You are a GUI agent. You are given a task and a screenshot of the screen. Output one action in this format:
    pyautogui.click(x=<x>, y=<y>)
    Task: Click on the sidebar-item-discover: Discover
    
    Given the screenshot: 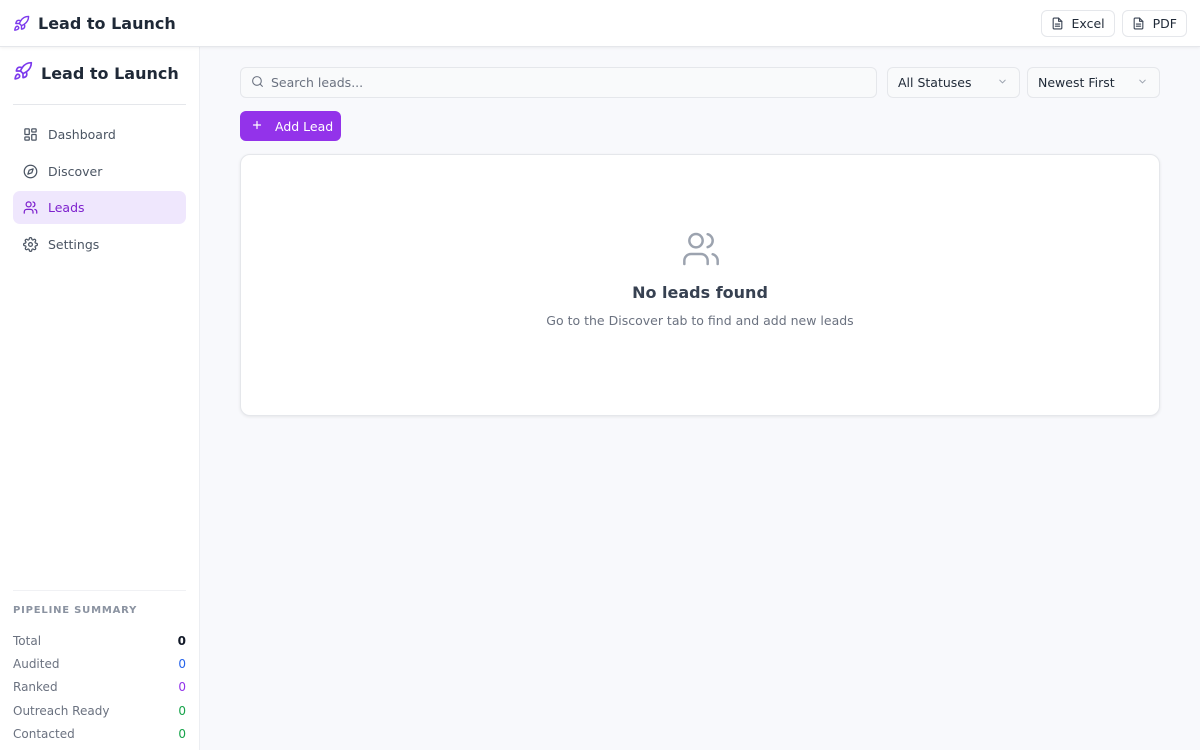 What is the action you would take?
    pyautogui.click(x=99, y=171)
    